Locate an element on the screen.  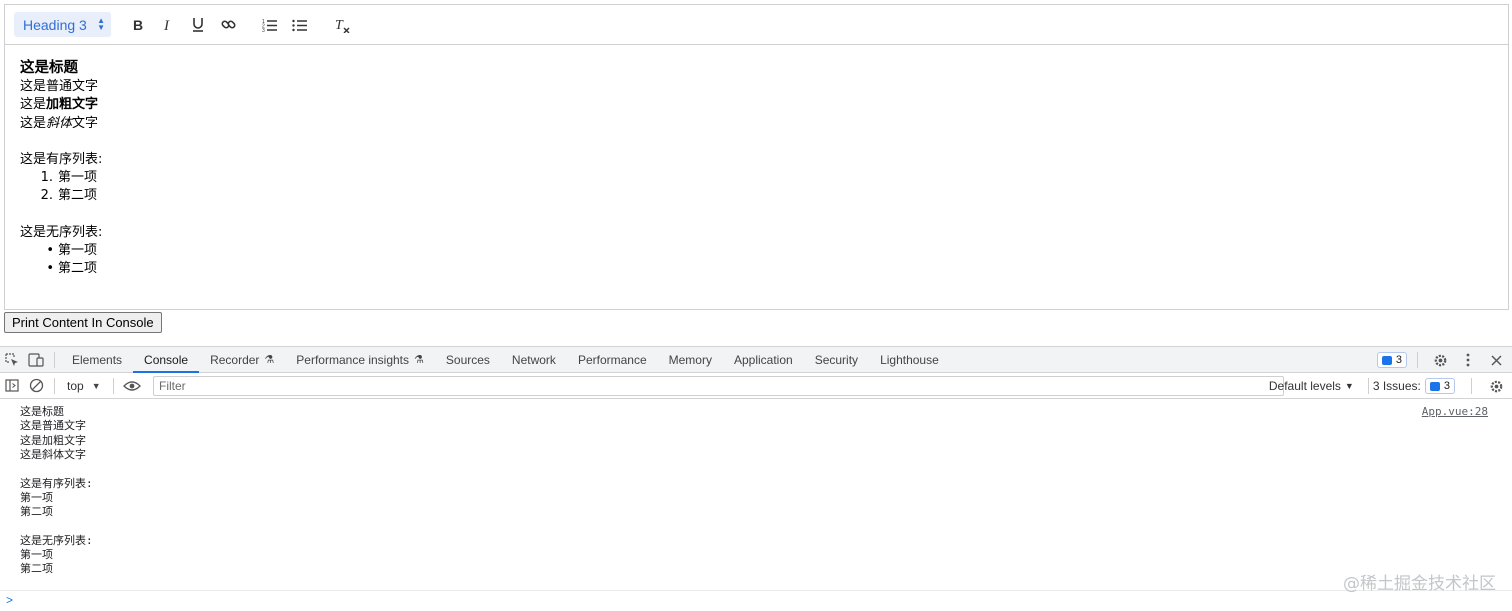
tab-lighthouse: Lighthouse is located at coordinates (909, 360).